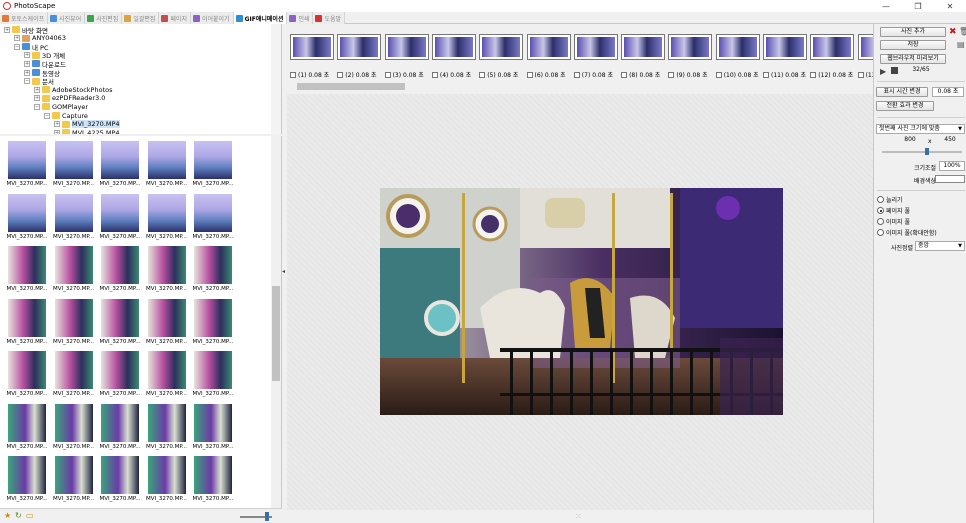 The image size is (966, 523). Describe the element at coordinates (883, 71) in the screenshot. I see `play-icon: ▶` at that location.